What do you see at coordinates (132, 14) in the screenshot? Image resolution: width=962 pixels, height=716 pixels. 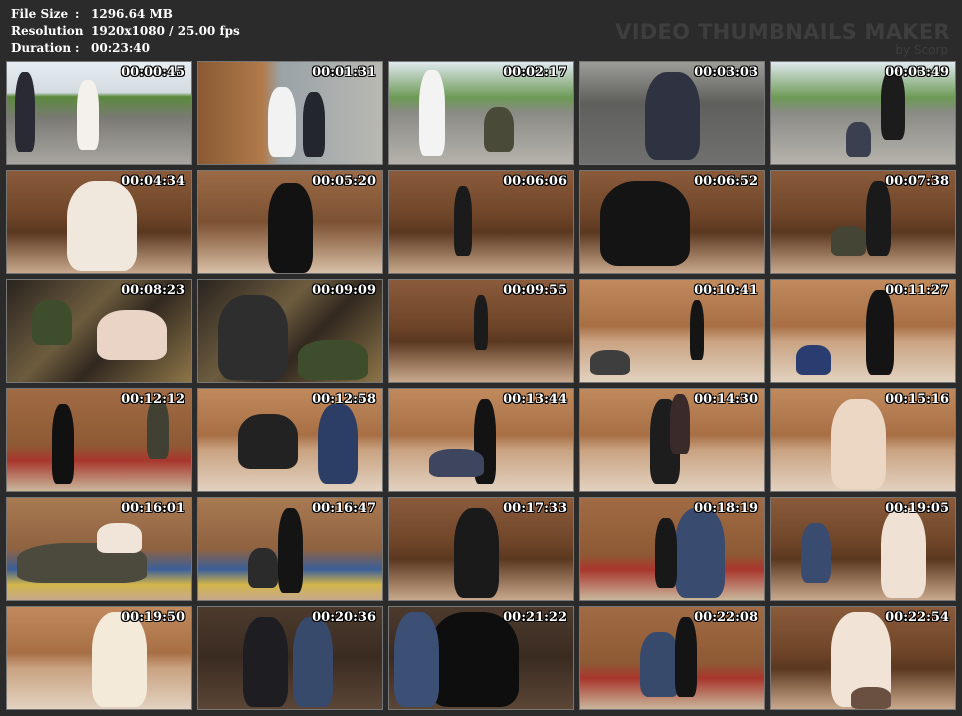 I see `file-size-value: 1296.64 MB` at bounding box center [132, 14].